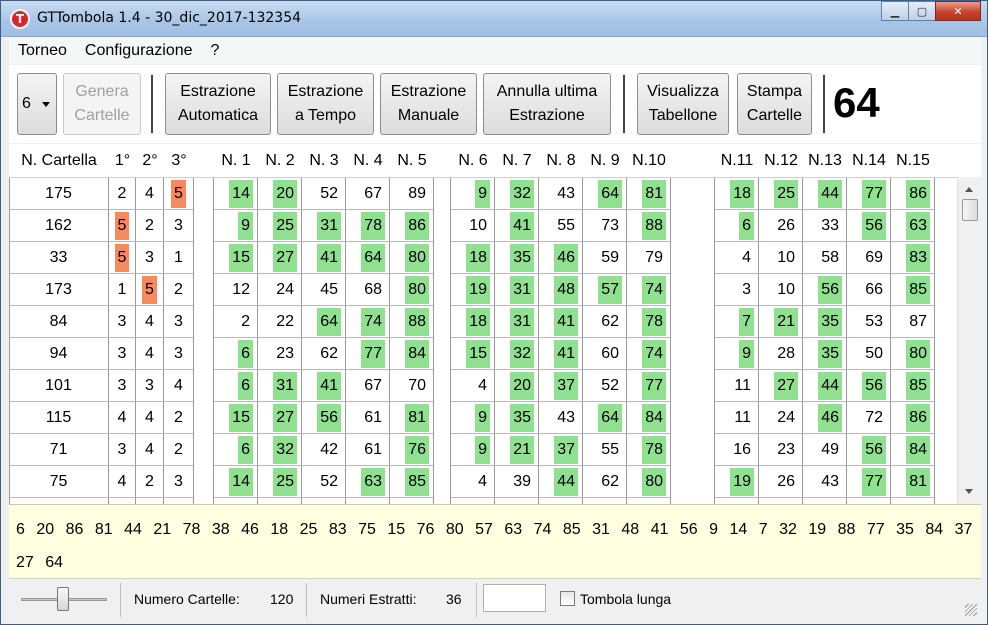 The height and width of the screenshot is (625, 988). I want to click on grid-cell: 25, so click(280, 226).